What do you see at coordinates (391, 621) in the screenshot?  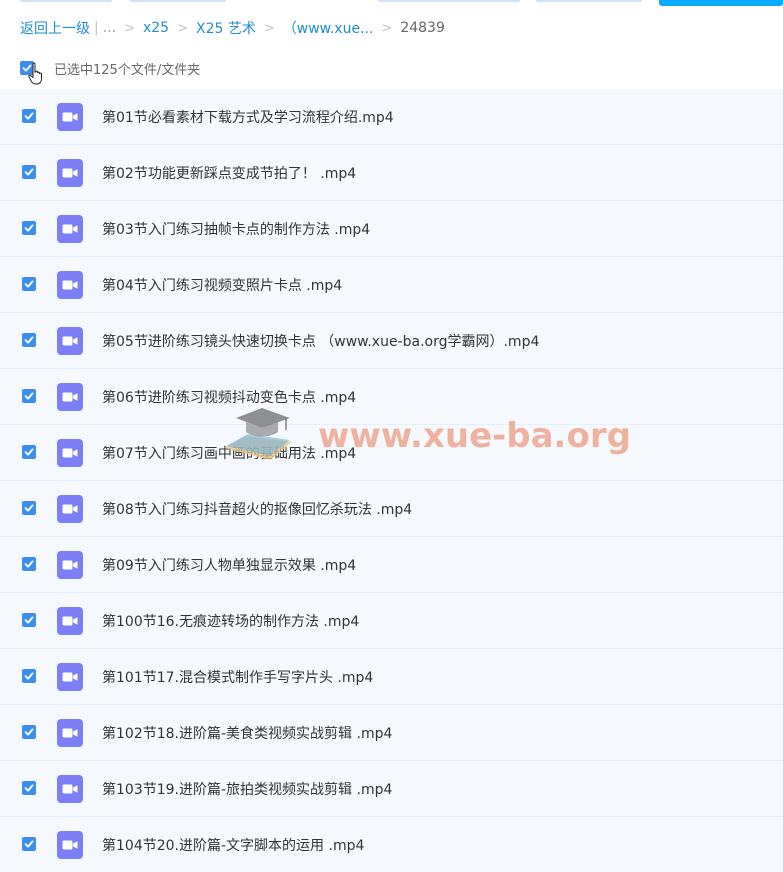 I see `file-row: 第100节16.无痕迹转场的制作方法 .mp4` at bounding box center [391, 621].